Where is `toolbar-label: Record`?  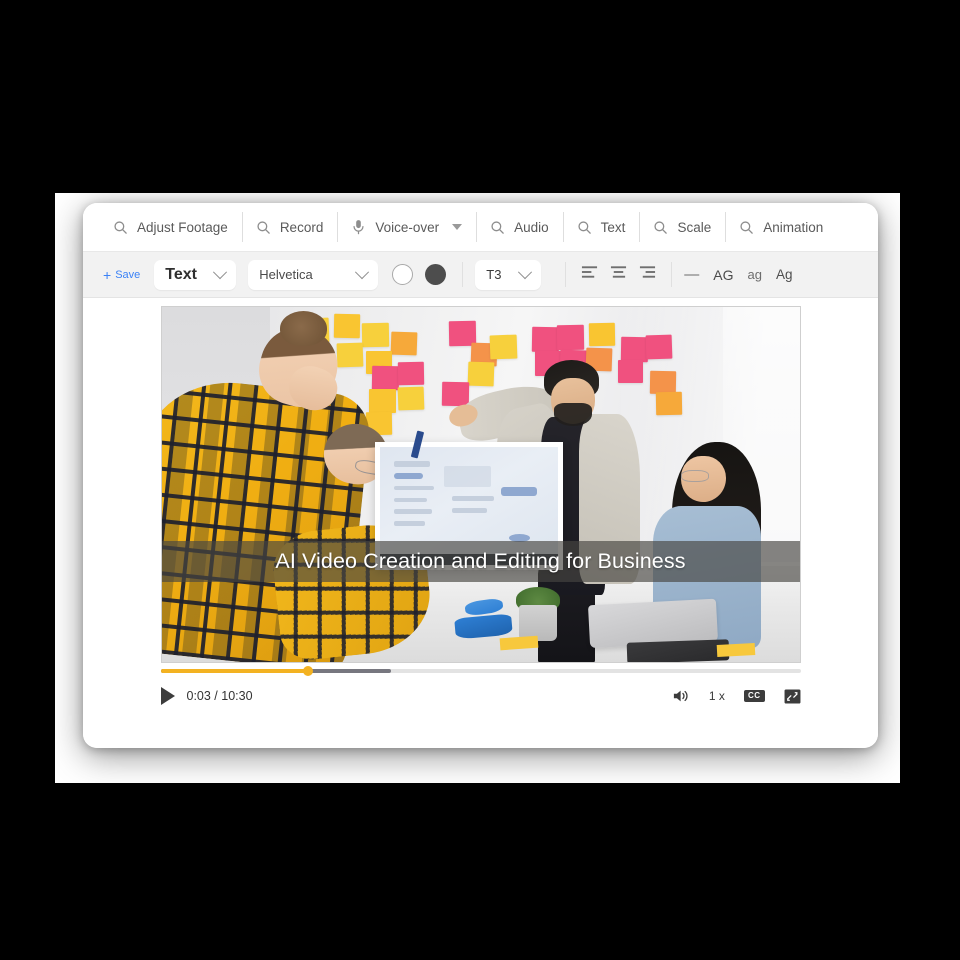
toolbar-label: Record is located at coordinates (301, 227).